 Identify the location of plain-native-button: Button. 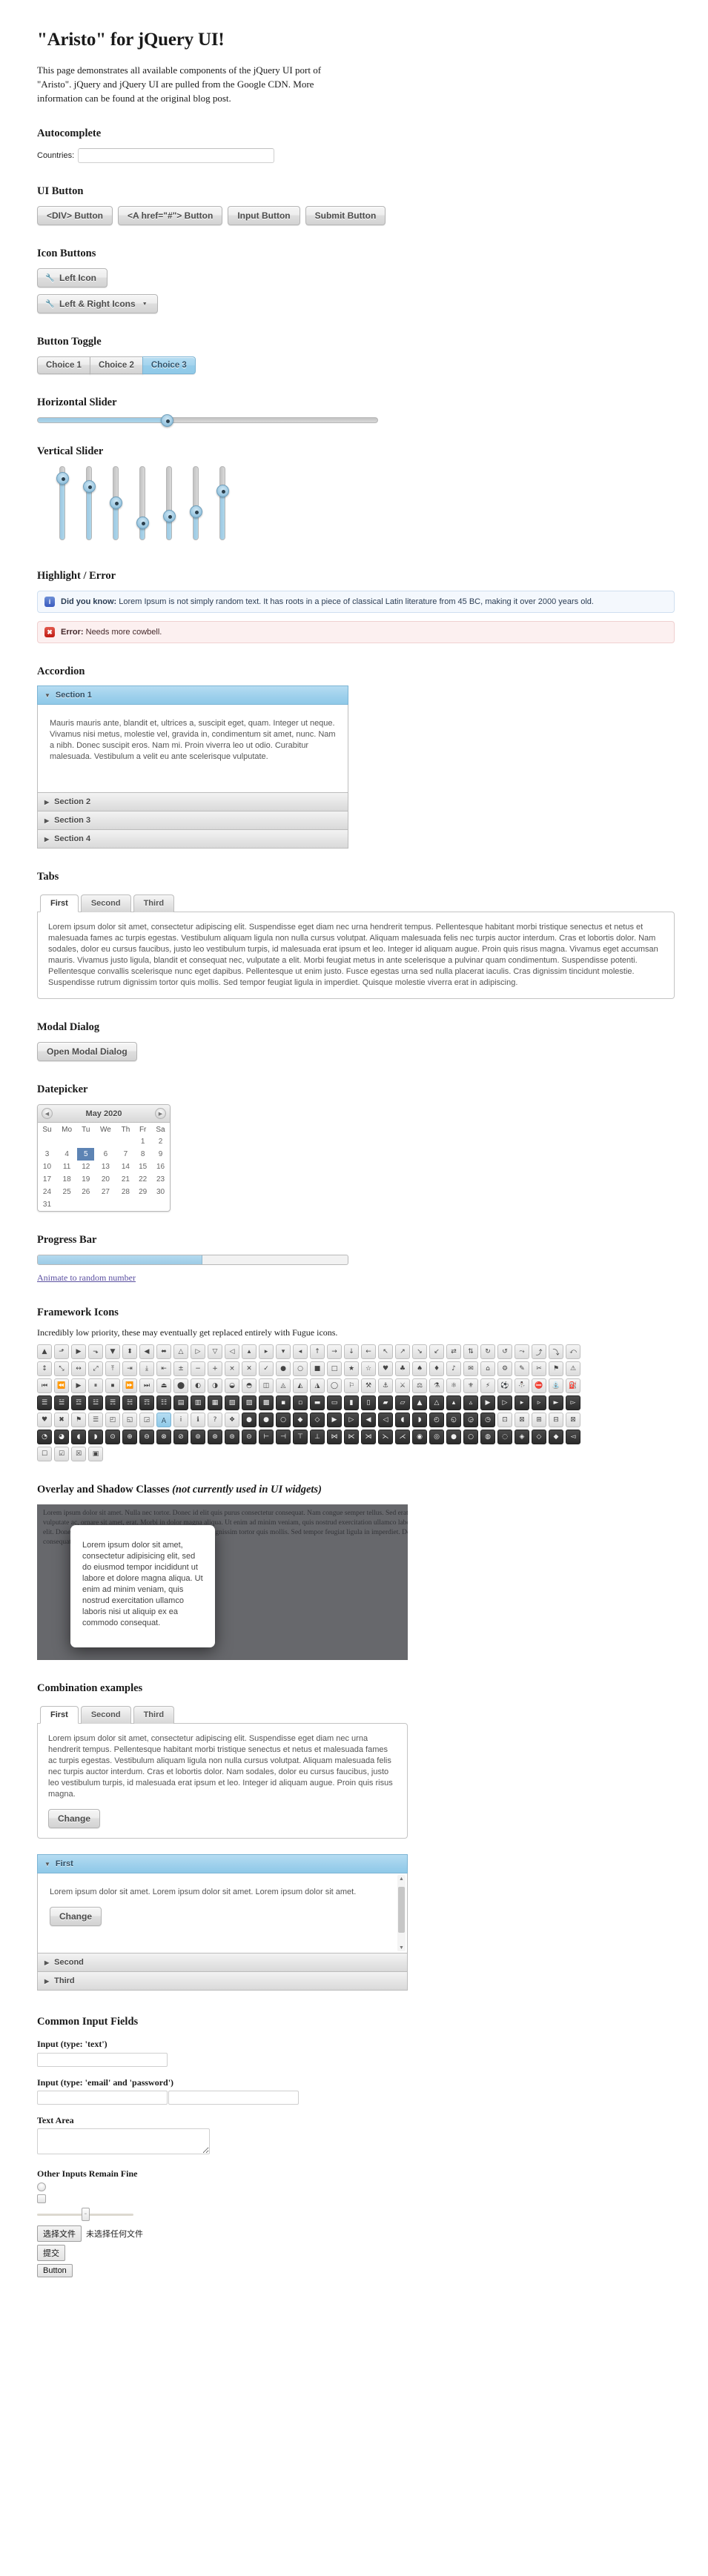
(55, 2270).